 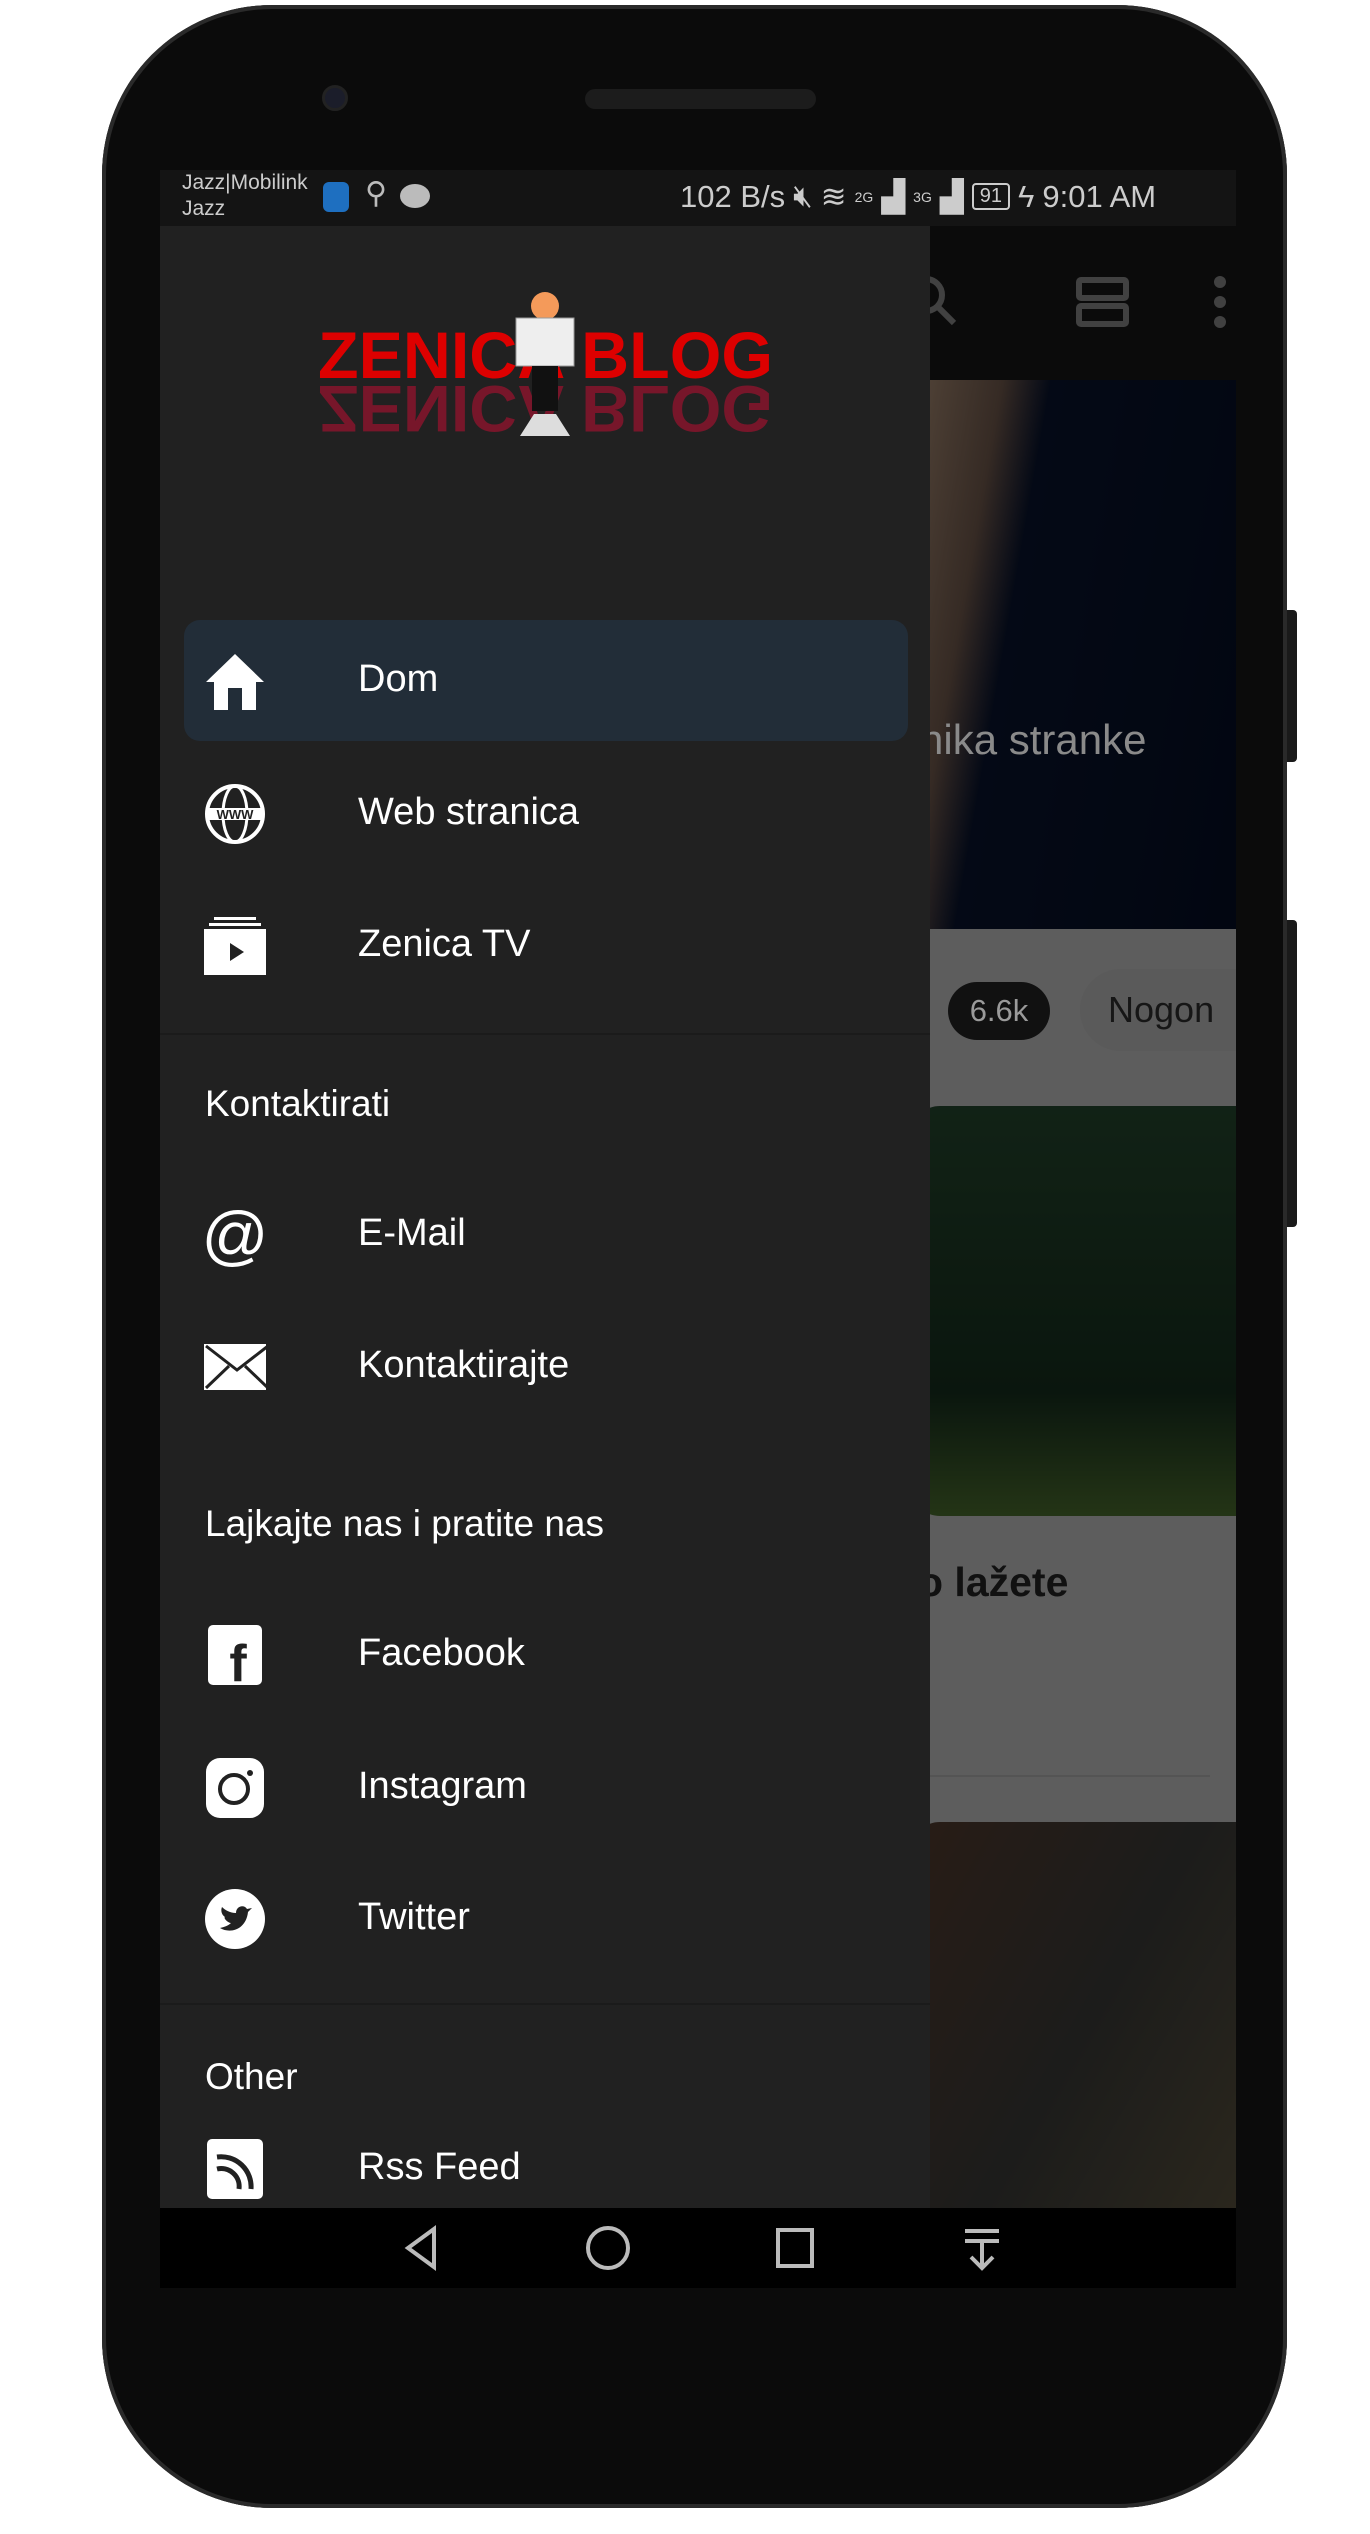 I want to click on home-icon, so click(x=235, y=681).